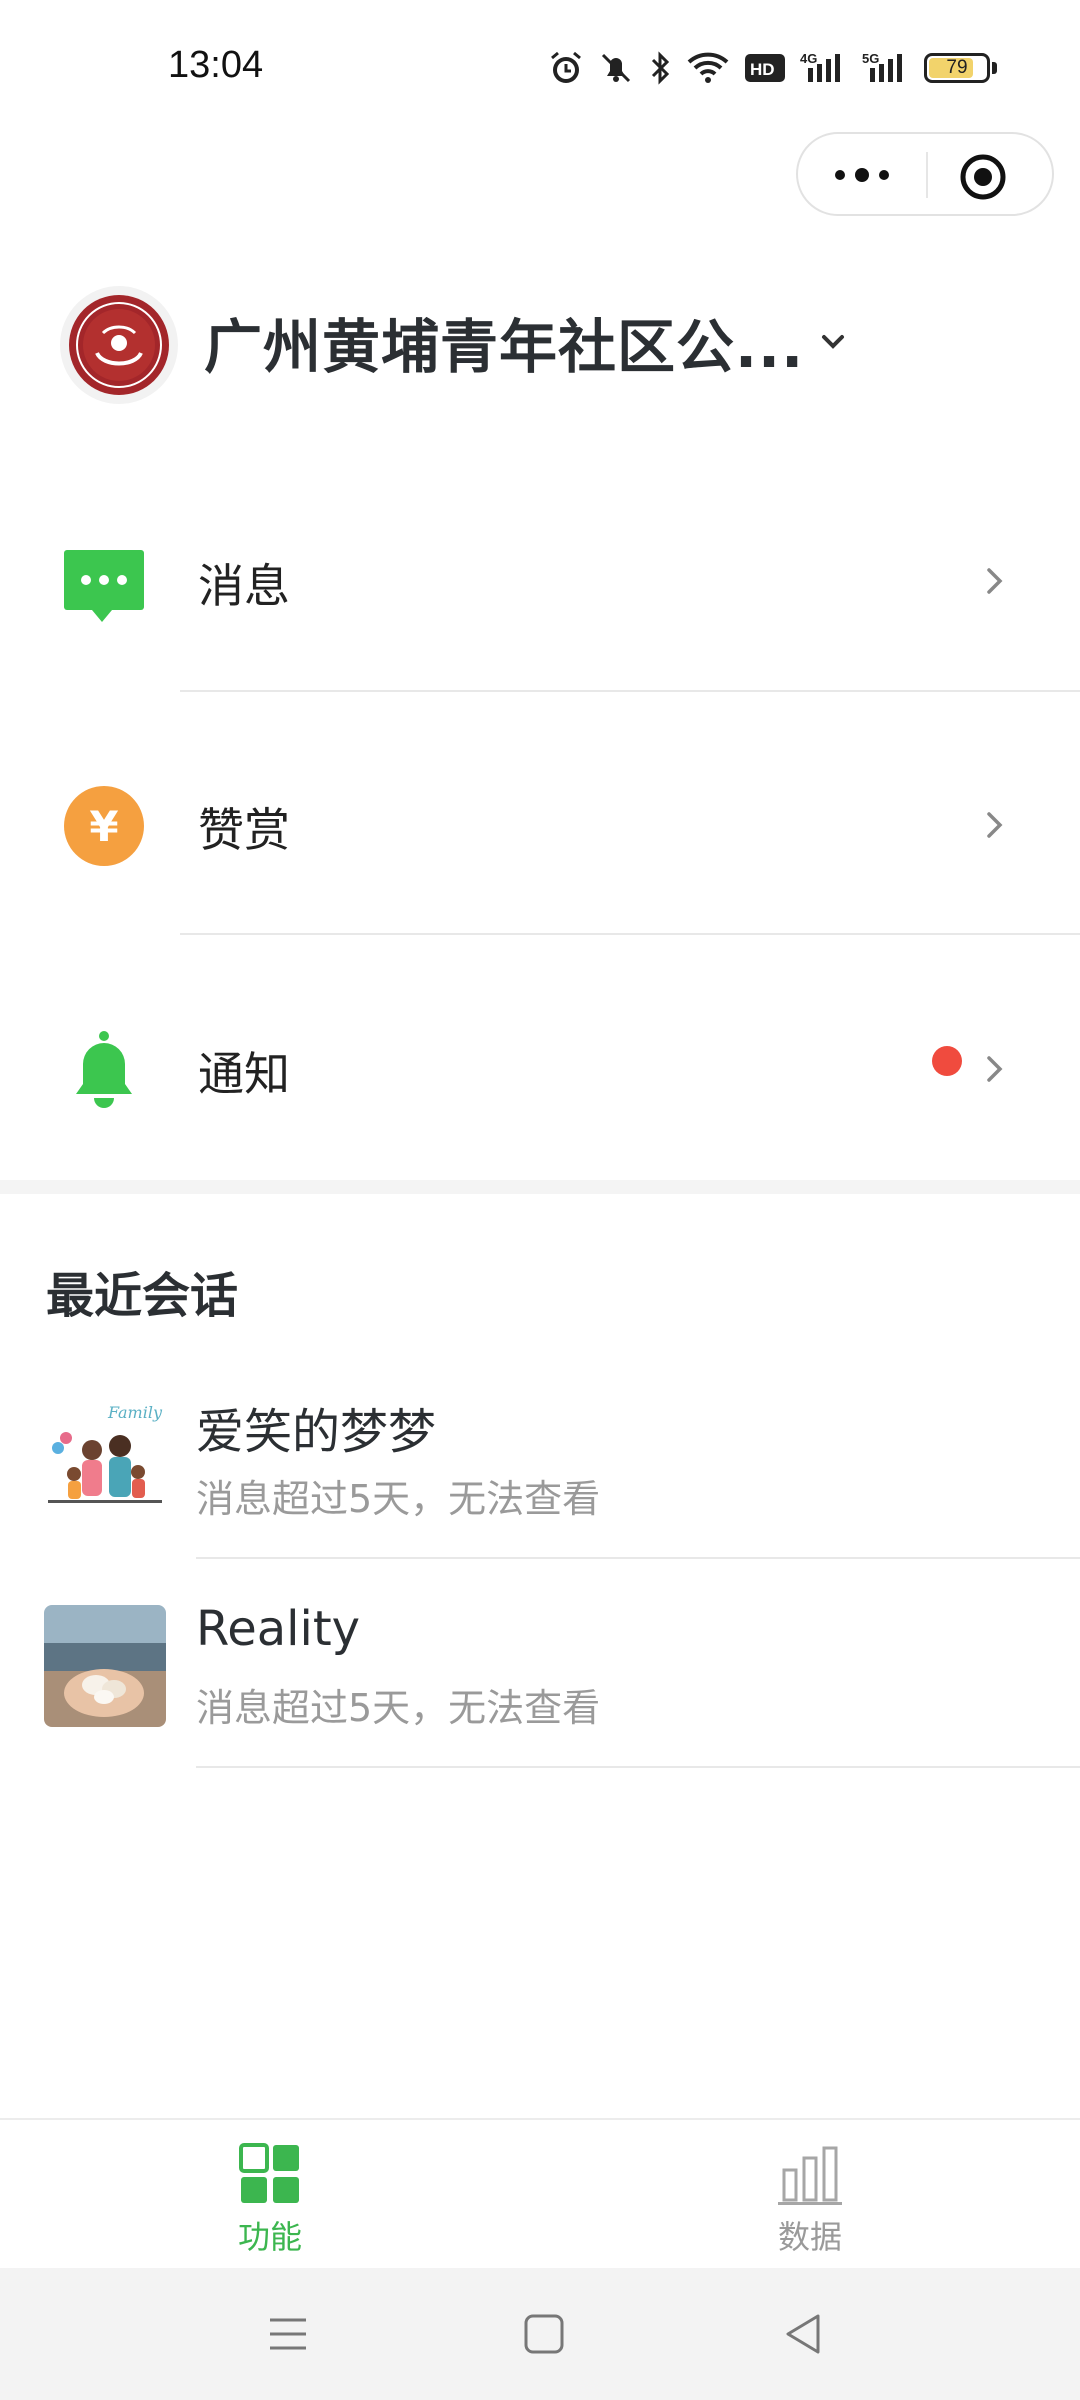  I want to click on unread-dot, so click(947, 1061).